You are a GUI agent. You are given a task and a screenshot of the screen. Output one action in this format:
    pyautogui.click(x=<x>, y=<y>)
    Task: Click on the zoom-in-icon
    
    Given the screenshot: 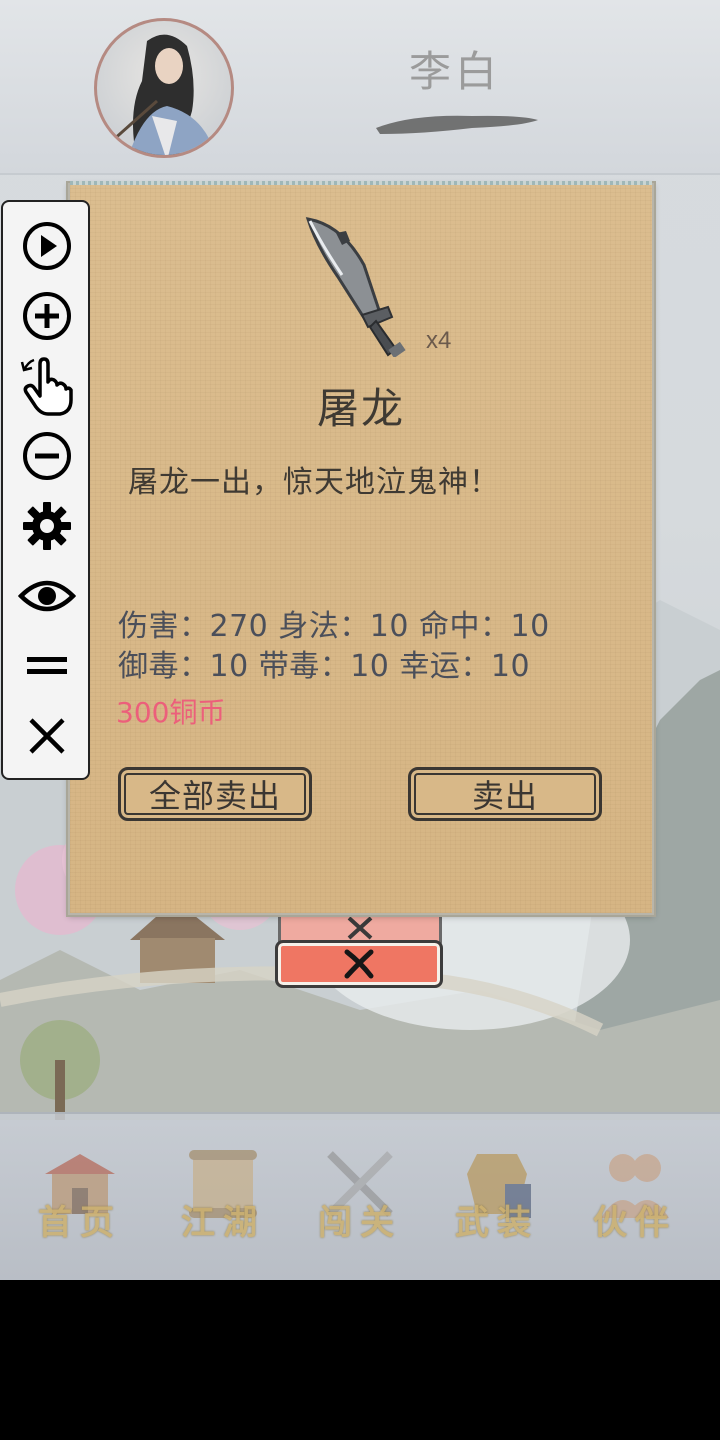 What is the action you would take?
    pyautogui.click(x=47, y=316)
    